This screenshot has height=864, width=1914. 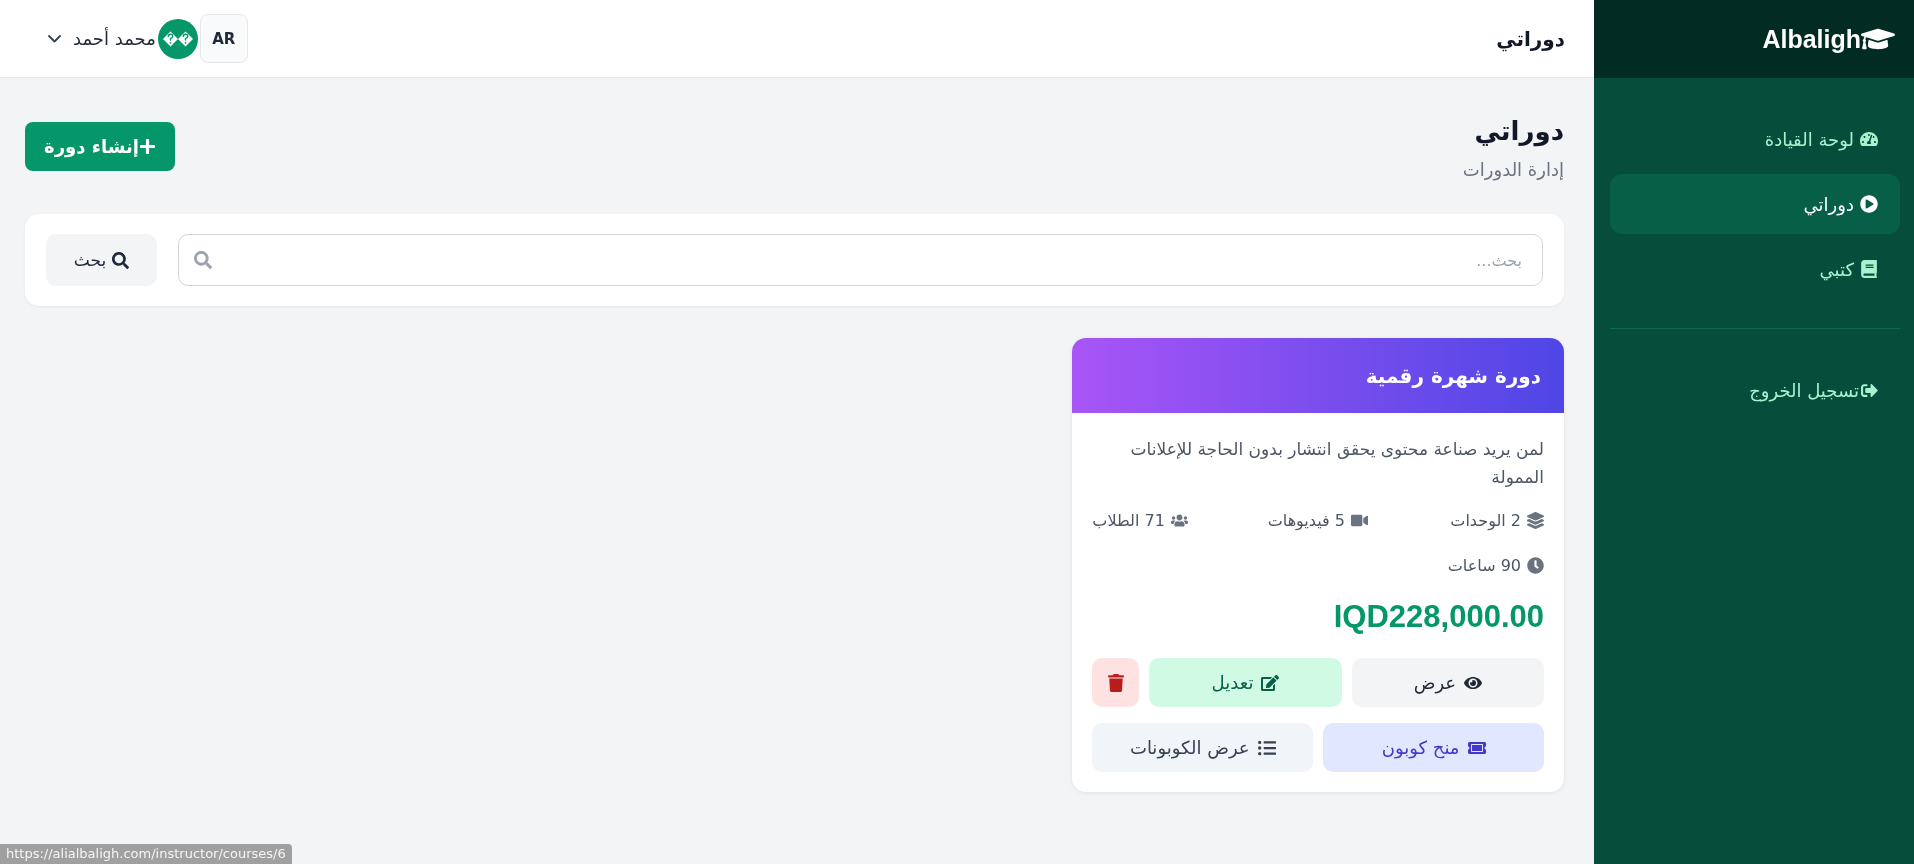 What do you see at coordinates (177, 38) in the screenshot?
I see `avatar-icon` at bounding box center [177, 38].